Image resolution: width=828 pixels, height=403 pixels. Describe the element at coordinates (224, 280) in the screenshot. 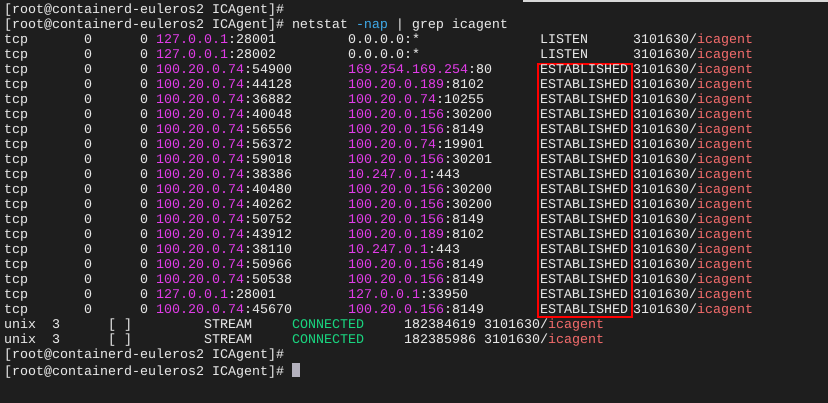

I see `address-text: 100.20.0.74:50538` at that location.